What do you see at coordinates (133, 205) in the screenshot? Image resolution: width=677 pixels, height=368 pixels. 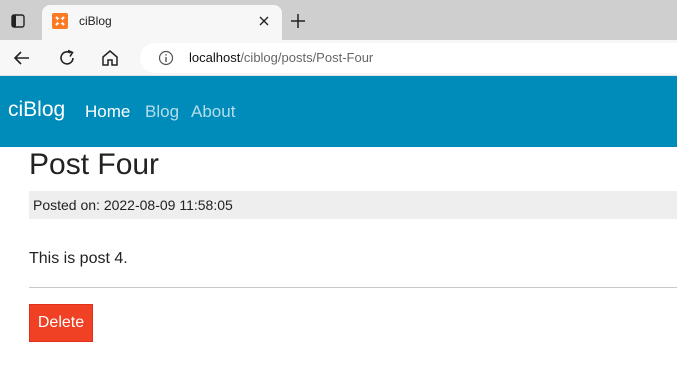 I see `post-date: Posted on: 2022-08-09 11:58:05` at bounding box center [133, 205].